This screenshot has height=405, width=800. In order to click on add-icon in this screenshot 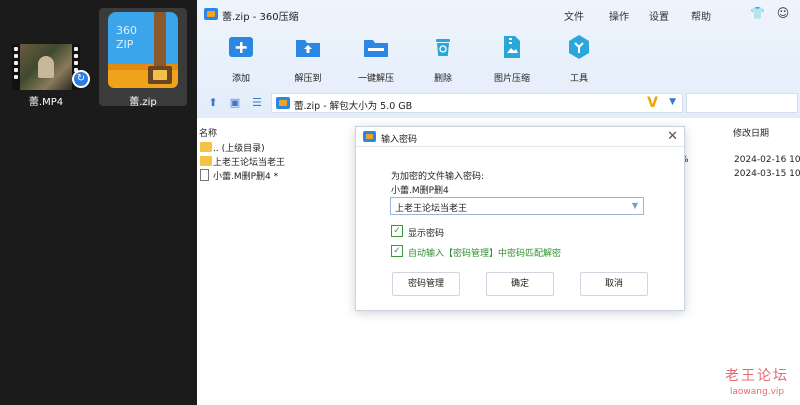, I will do `click(241, 47)`.